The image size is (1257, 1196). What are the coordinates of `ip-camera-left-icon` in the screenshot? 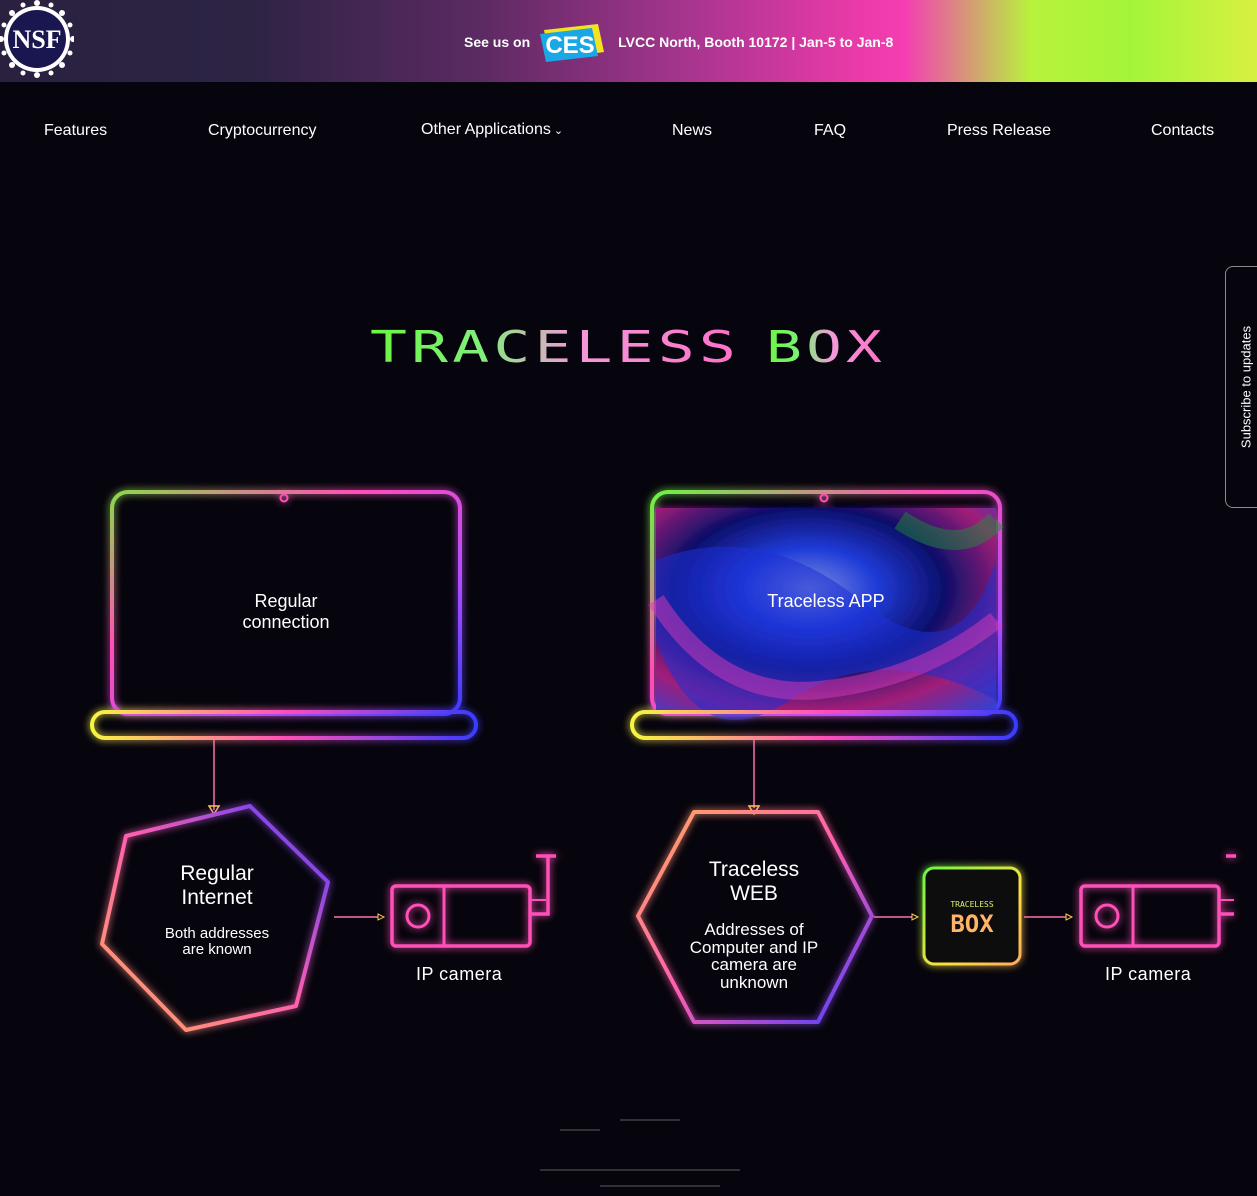 It's located at (473, 901).